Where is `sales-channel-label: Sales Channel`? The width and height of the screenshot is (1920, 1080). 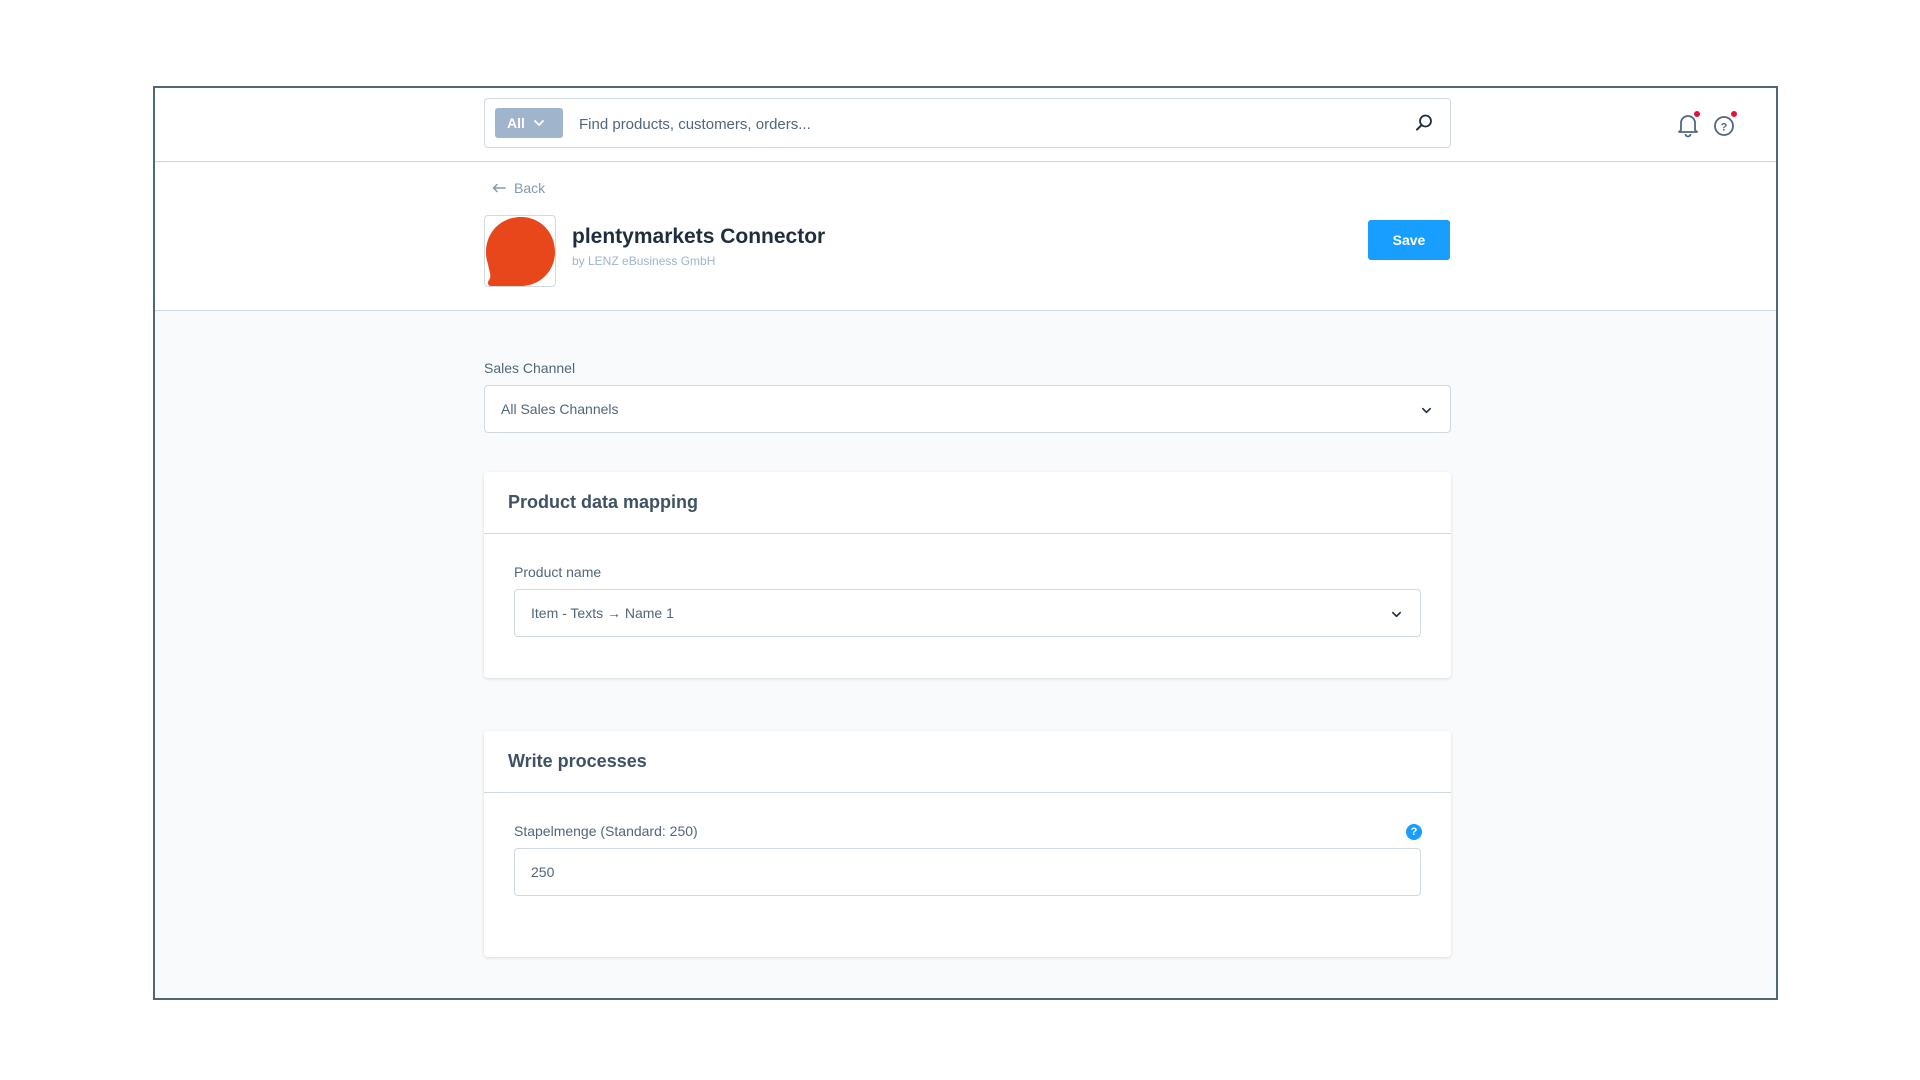 sales-channel-label: Sales Channel is located at coordinates (530, 368).